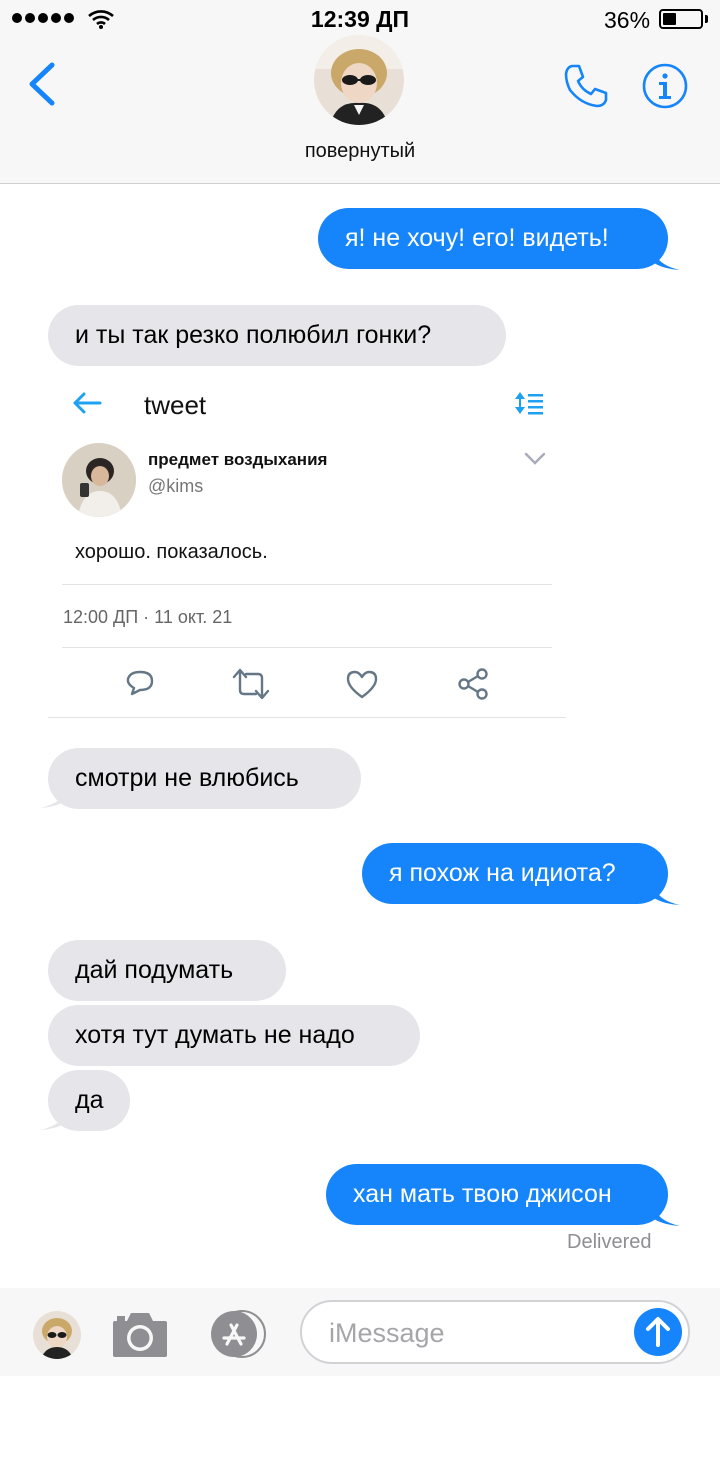 Image resolution: width=720 pixels, height=1458 pixels. I want to click on retweet-icon, so click(251, 684).